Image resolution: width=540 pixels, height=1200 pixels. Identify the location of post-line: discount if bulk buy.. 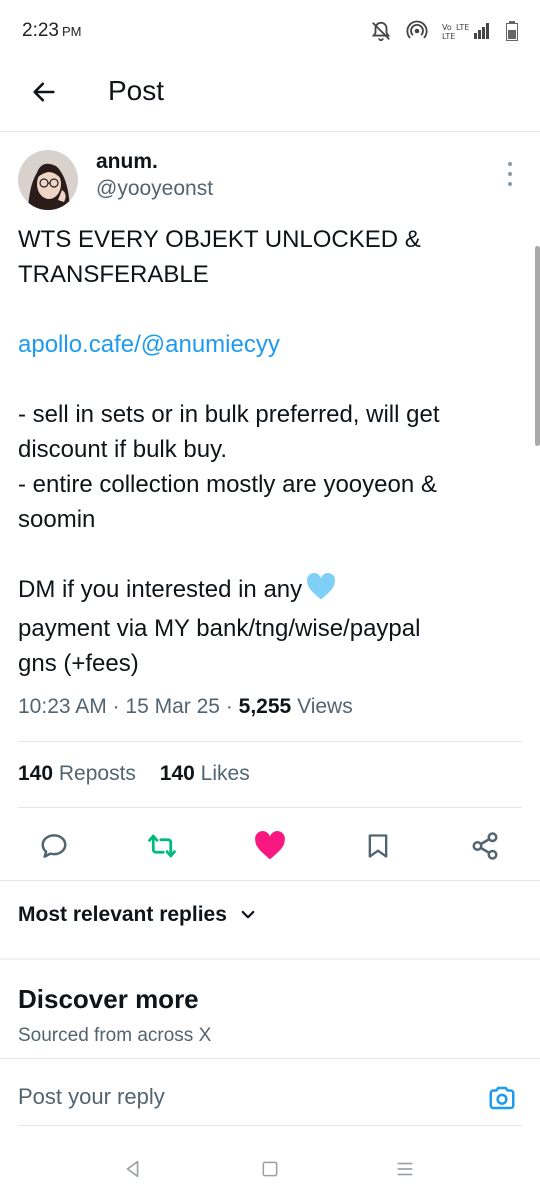
(123, 449).